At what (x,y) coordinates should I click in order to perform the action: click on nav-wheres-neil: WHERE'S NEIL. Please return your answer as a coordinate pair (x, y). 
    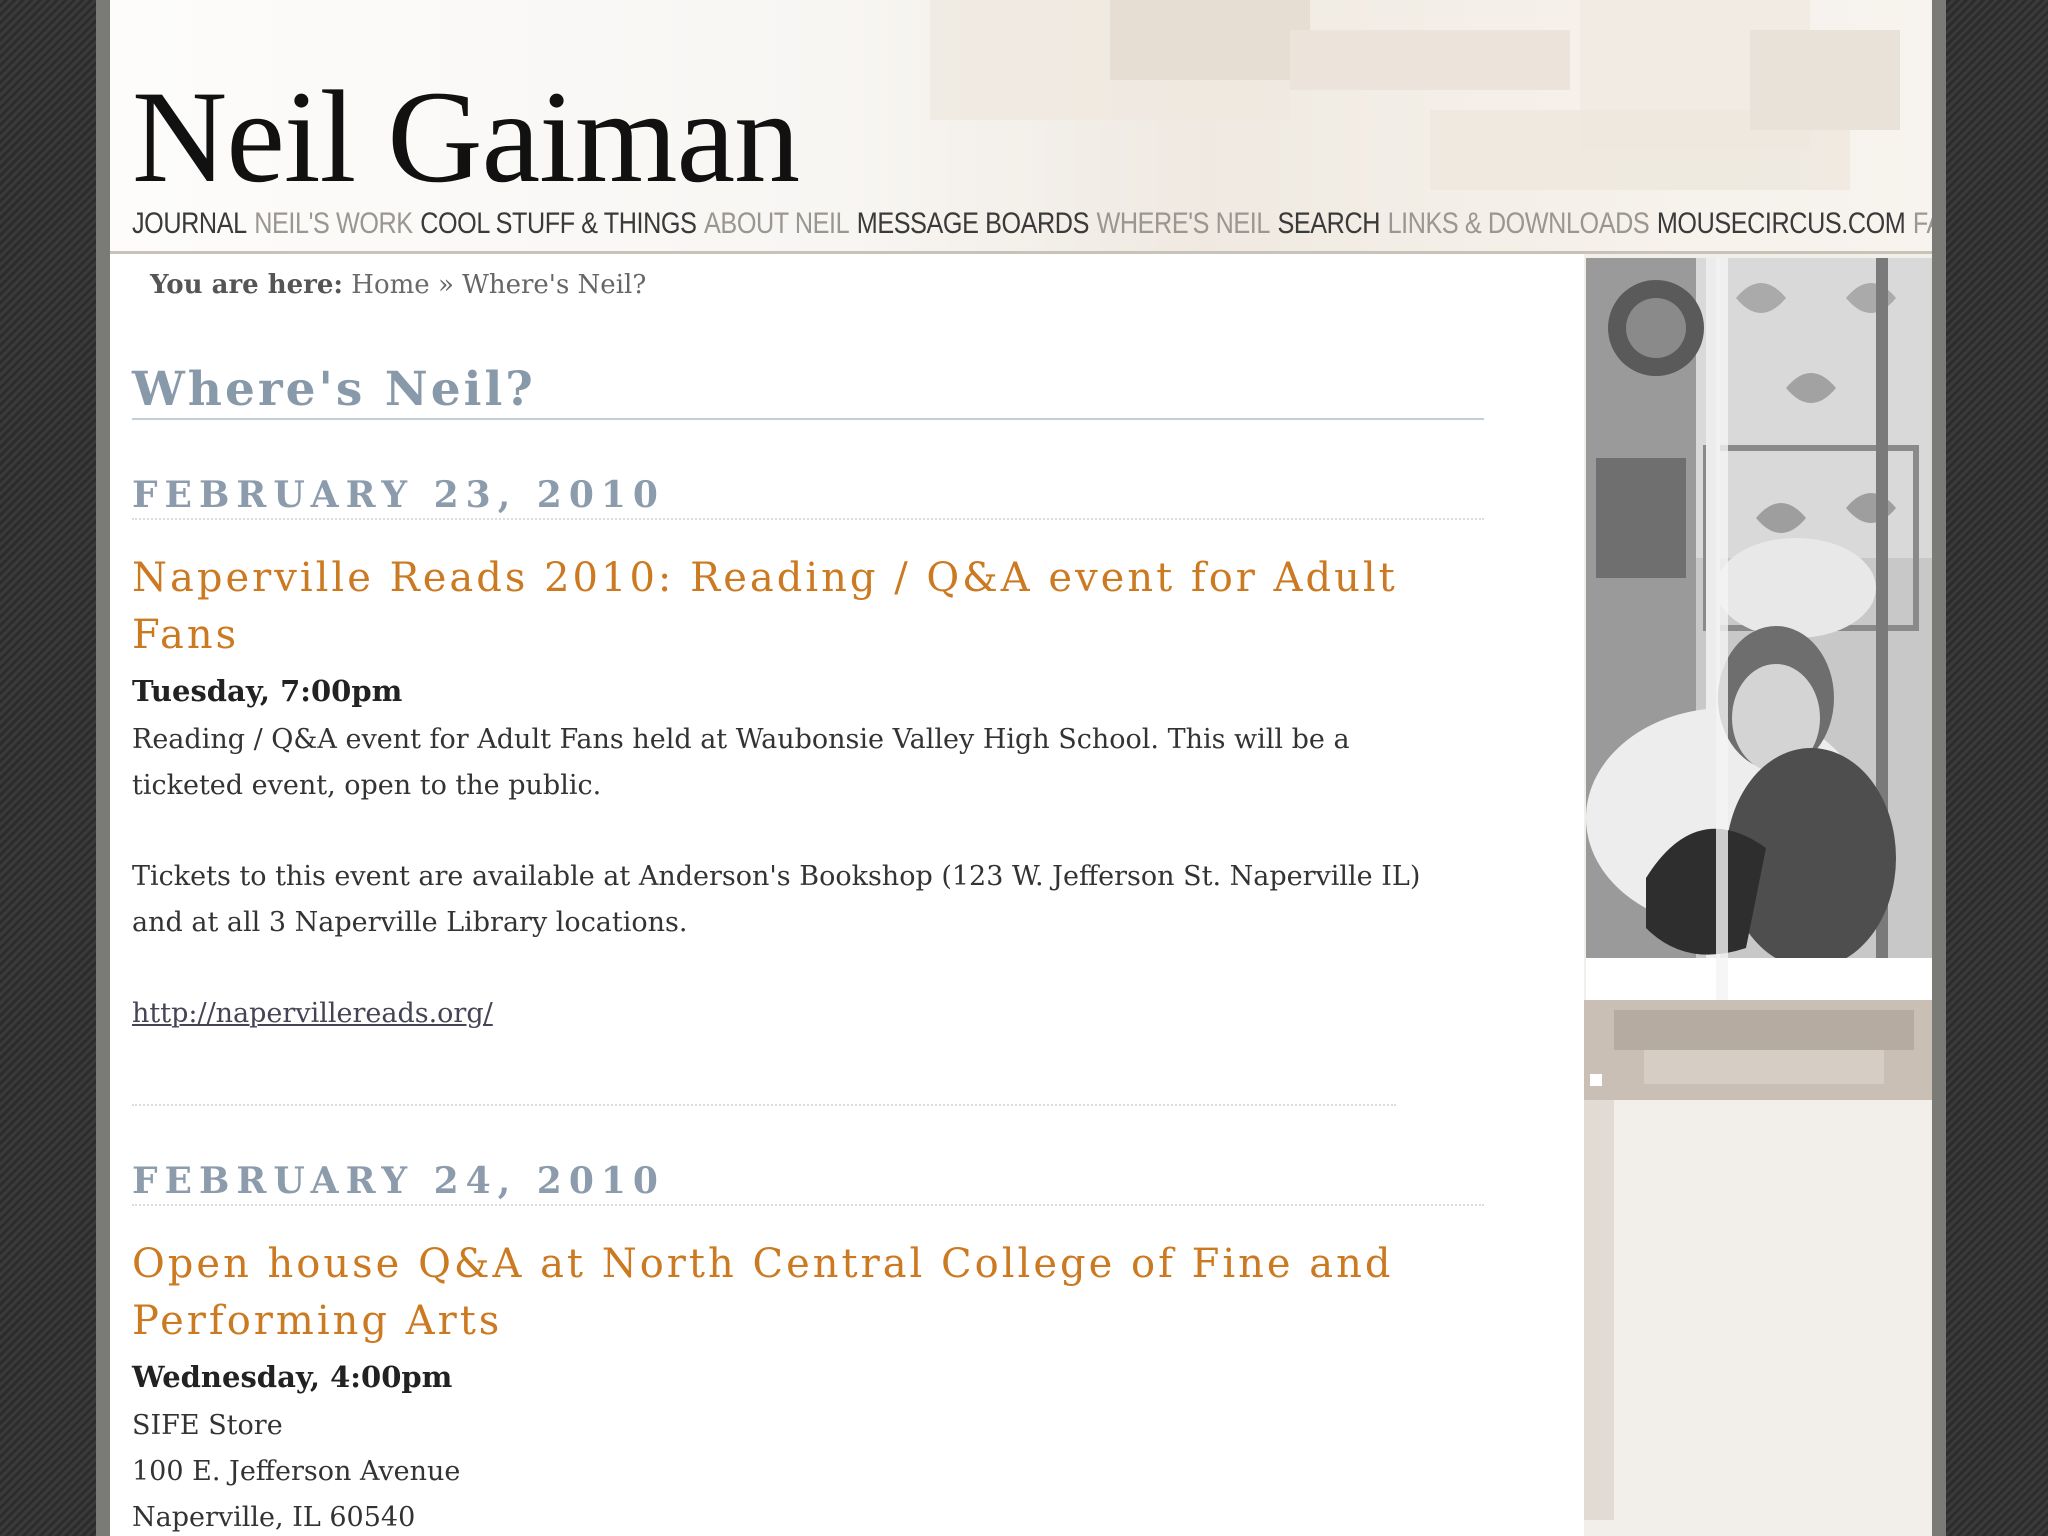
    Looking at the image, I should click on (1184, 224).